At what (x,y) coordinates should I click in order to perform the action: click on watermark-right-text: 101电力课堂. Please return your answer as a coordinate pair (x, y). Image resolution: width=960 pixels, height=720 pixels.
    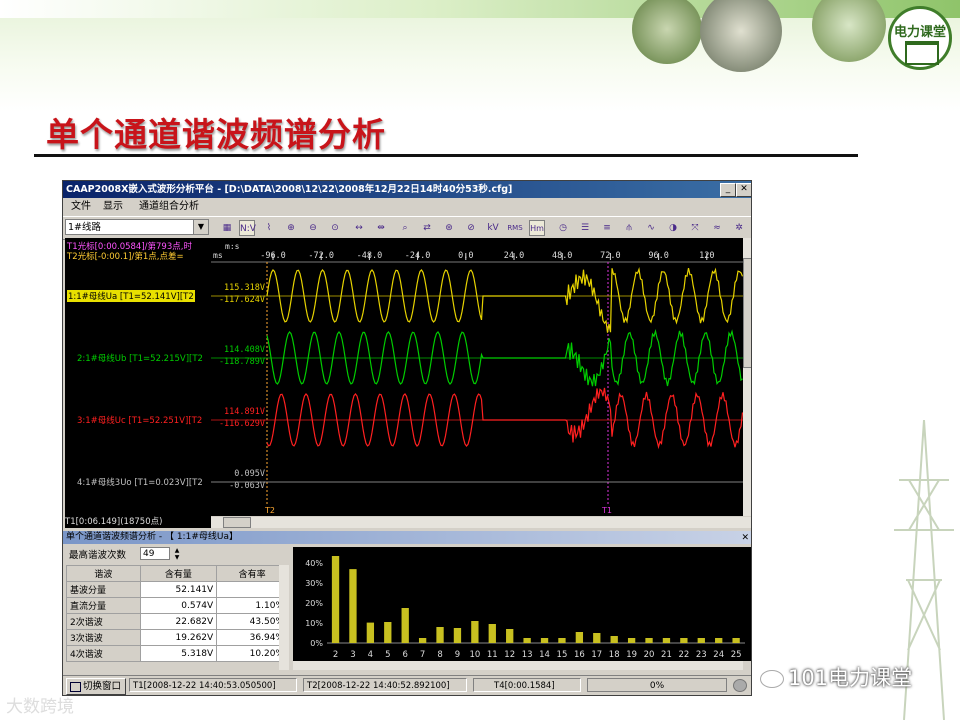
    Looking at the image, I should click on (850, 678).